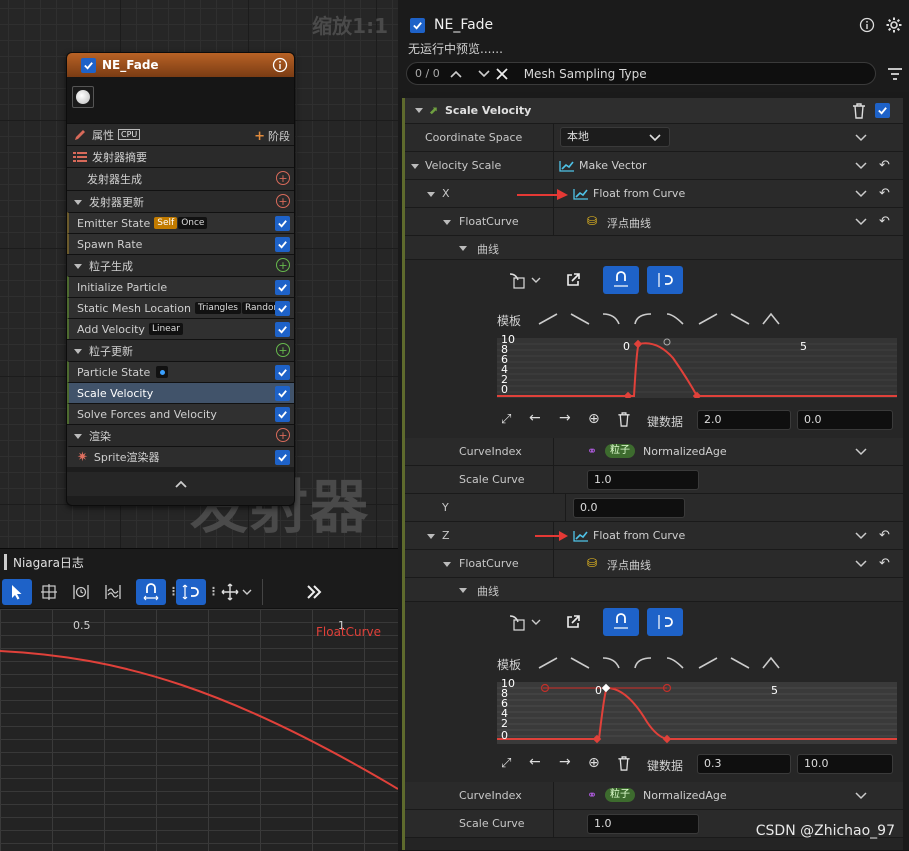  Describe the element at coordinates (639, 193) in the screenshot. I see `x-value: Float from Curve` at that location.